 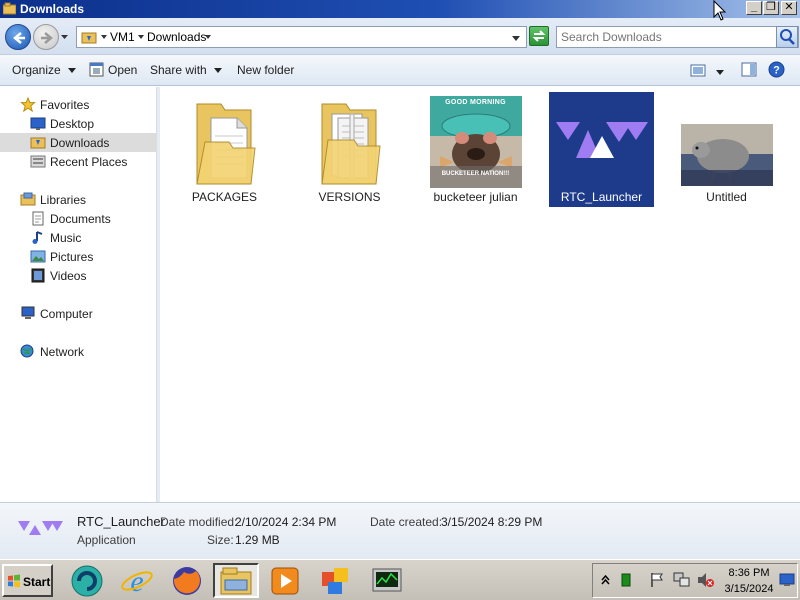 I want to click on nav-computer: Computer, so click(x=78, y=313).